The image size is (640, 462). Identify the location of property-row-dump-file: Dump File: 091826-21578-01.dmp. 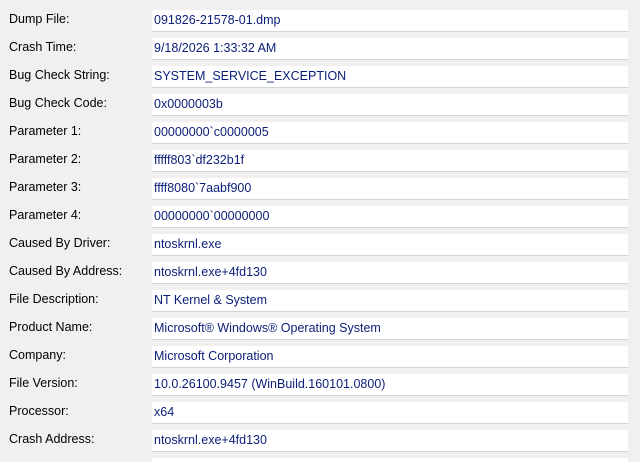
(320, 20).